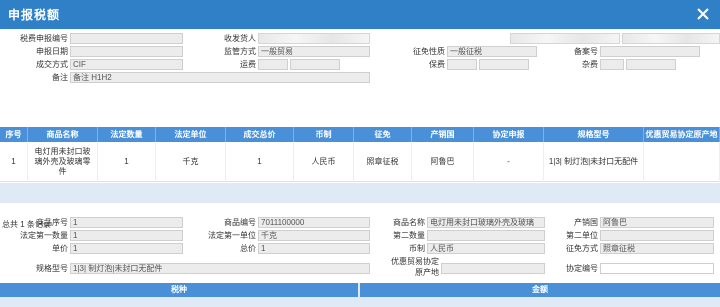  What do you see at coordinates (360, 14) in the screenshot?
I see `dialog-titlebar: 申报税额` at bounding box center [360, 14].